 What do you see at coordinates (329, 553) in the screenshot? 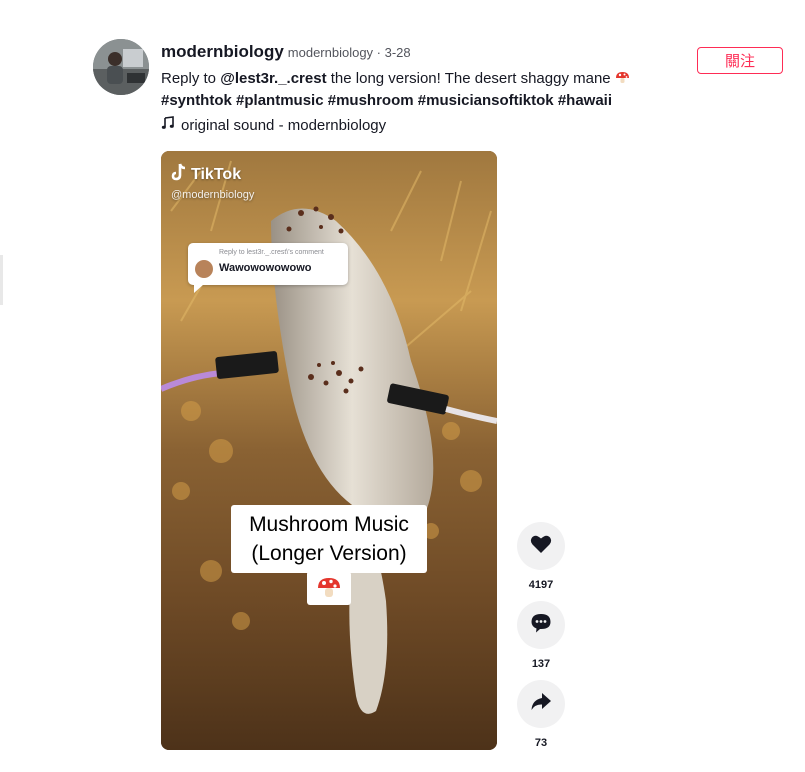
I see `overlay-line-2: (Longer Version)` at bounding box center [329, 553].